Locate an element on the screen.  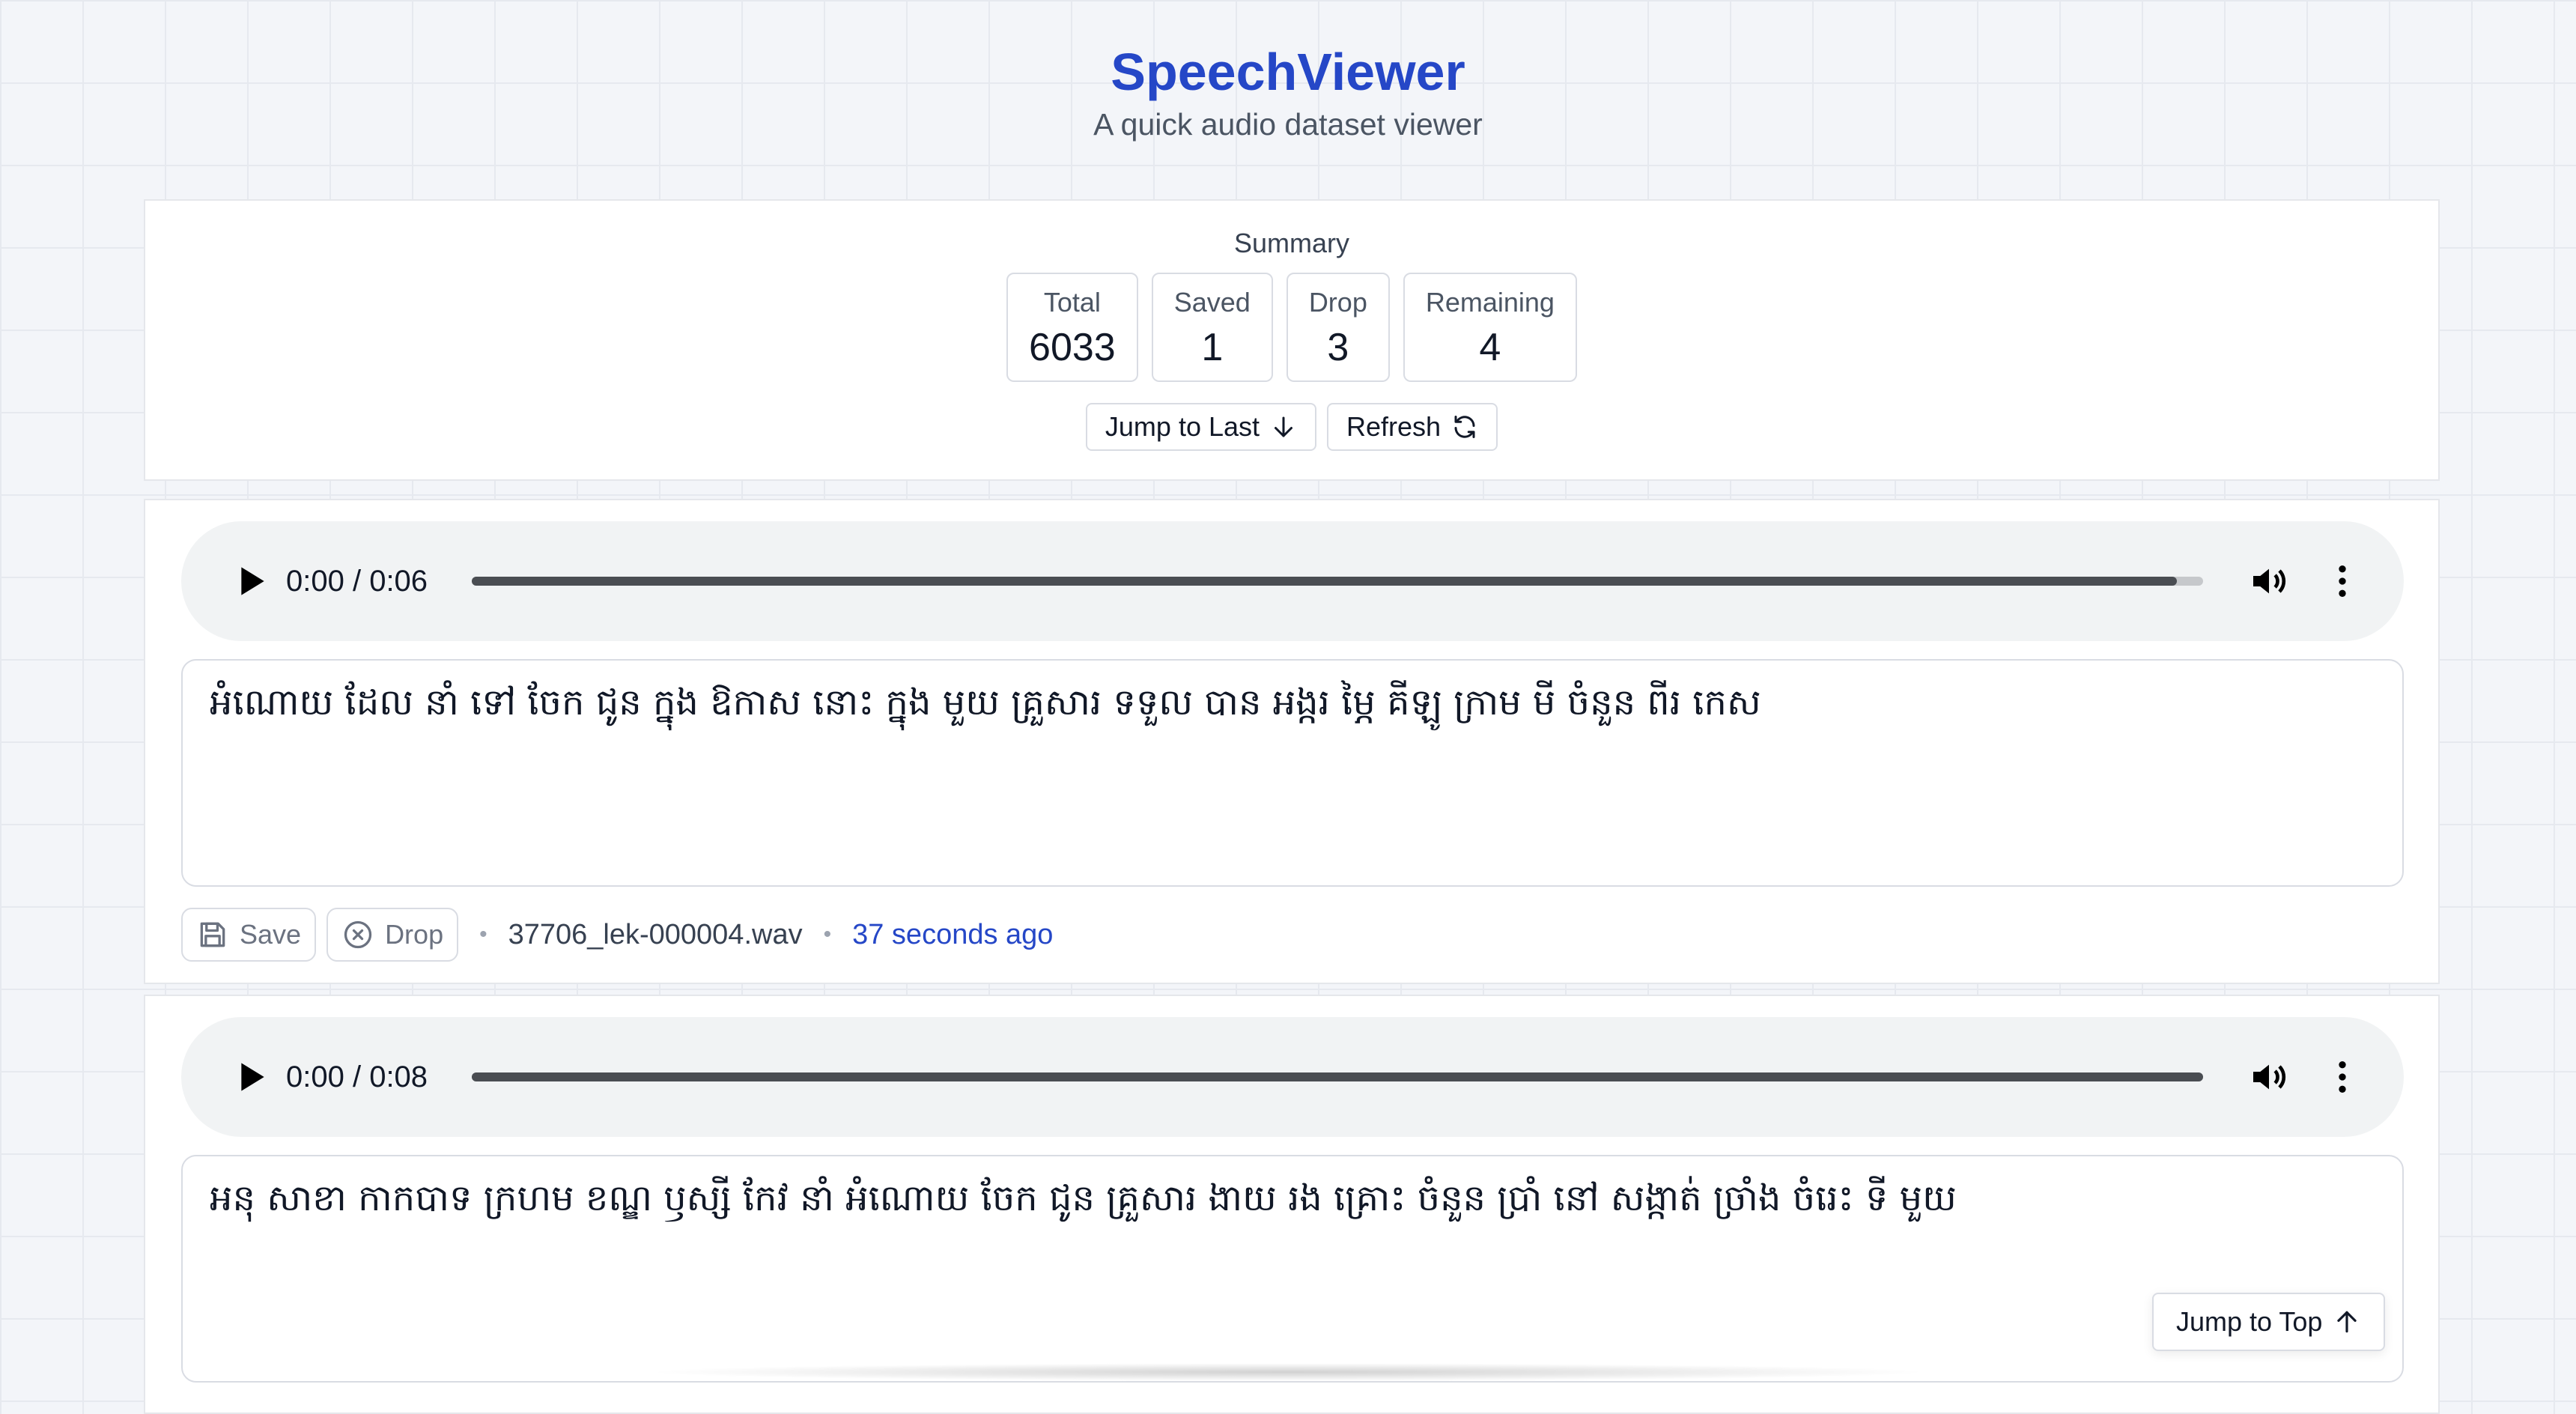
arrow-up-icon is located at coordinates (2347, 1322).